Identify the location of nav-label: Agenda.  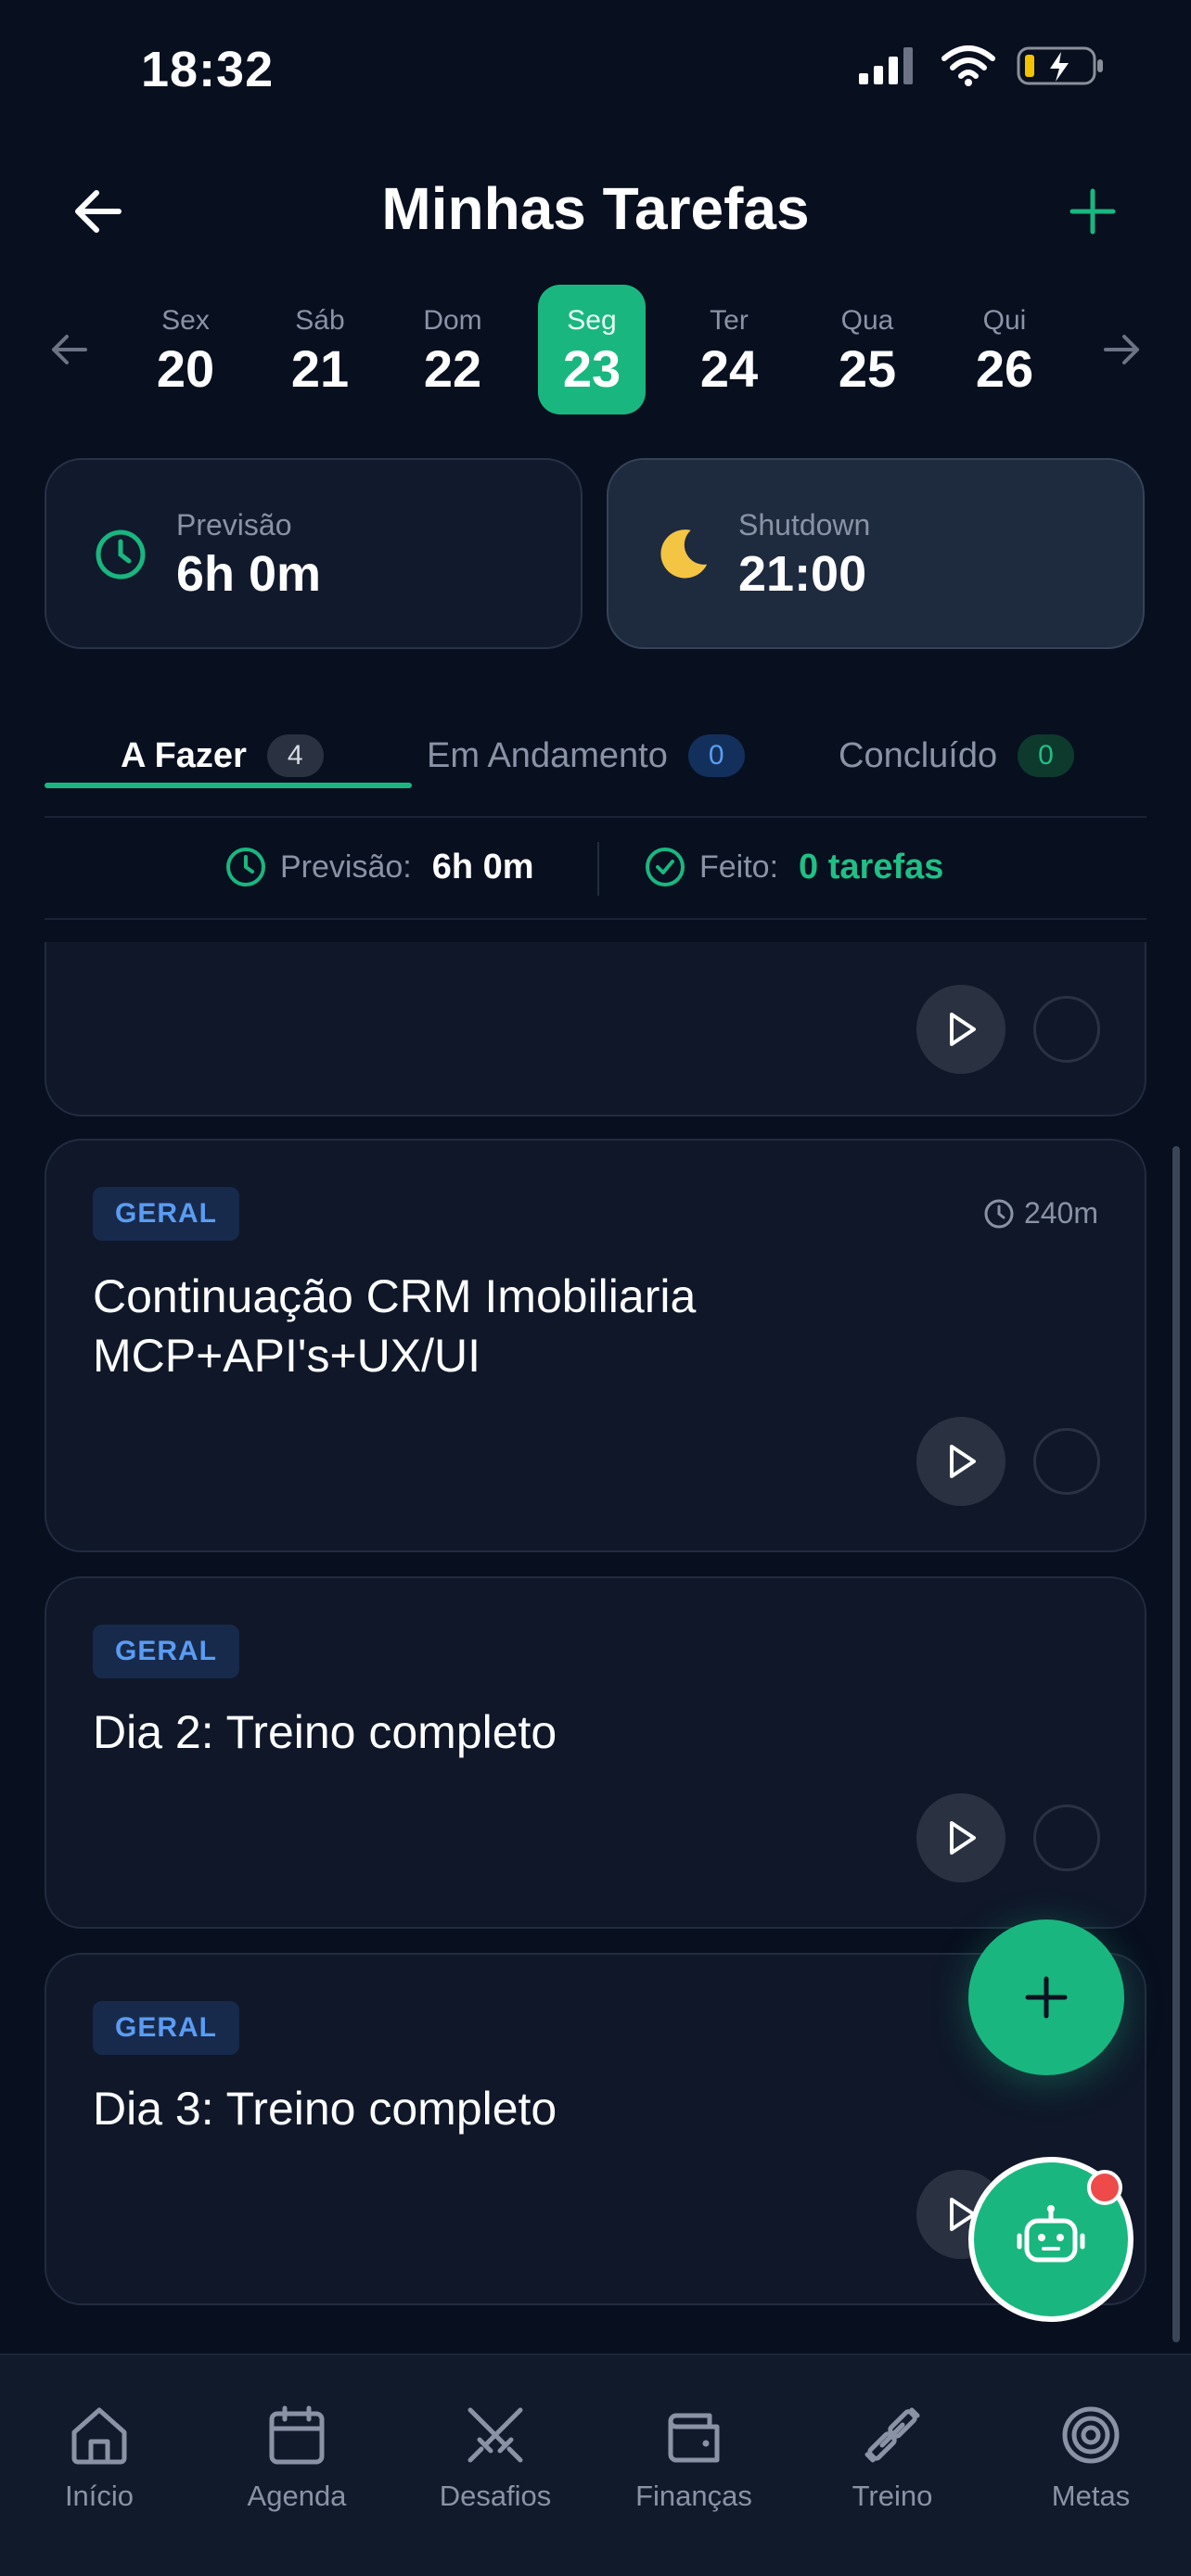
(297, 2496).